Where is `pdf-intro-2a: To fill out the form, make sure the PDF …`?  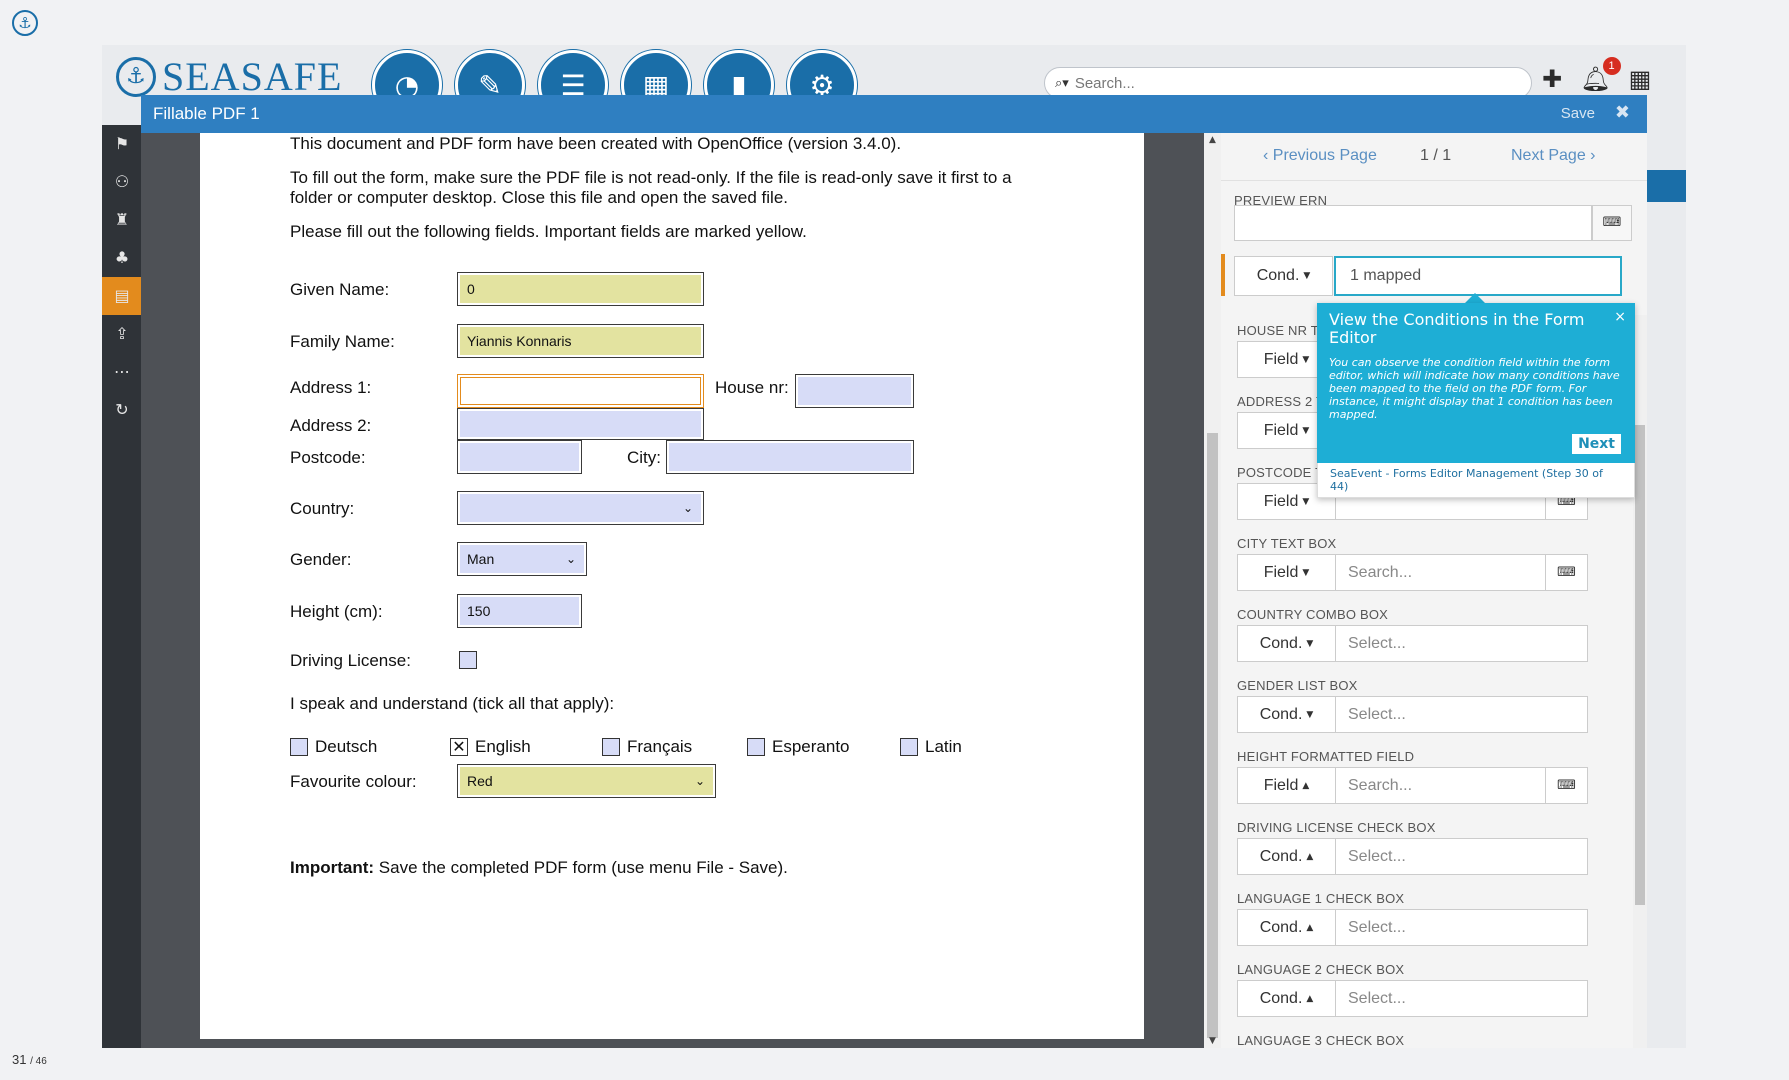 pdf-intro-2a: To fill out the form, make sure the PDF … is located at coordinates (651, 177).